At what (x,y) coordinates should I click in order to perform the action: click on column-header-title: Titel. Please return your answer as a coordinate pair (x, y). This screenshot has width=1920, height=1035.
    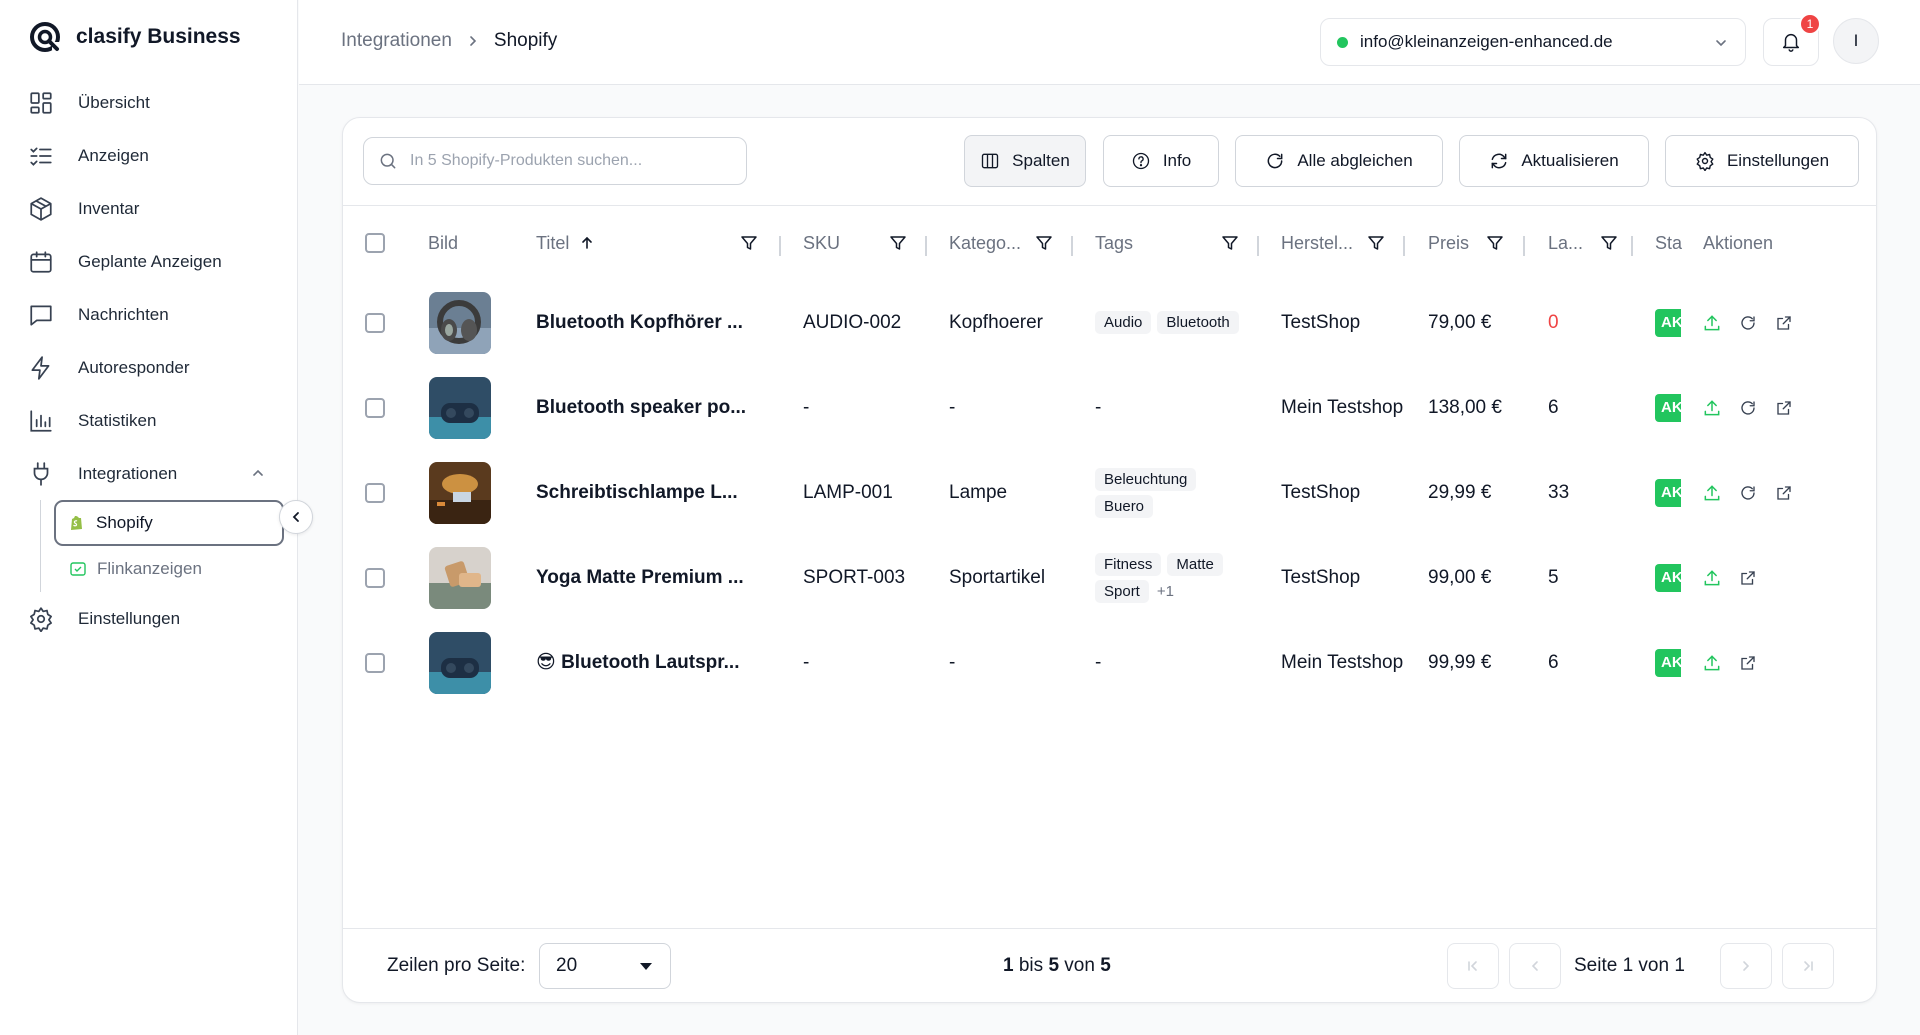
    Looking at the image, I should click on (646, 243).